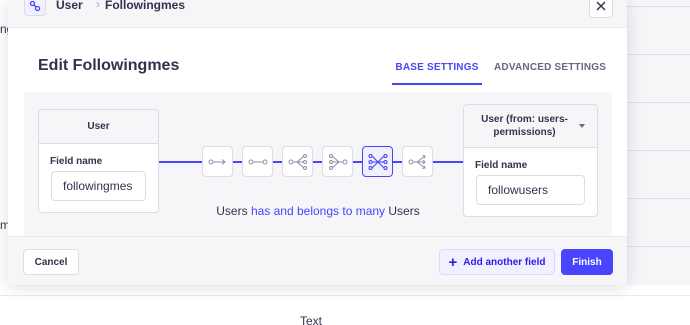 The height and width of the screenshot is (325, 690). Describe the element at coordinates (51, 262) in the screenshot. I see `cancel-button: Cancel` at that location.